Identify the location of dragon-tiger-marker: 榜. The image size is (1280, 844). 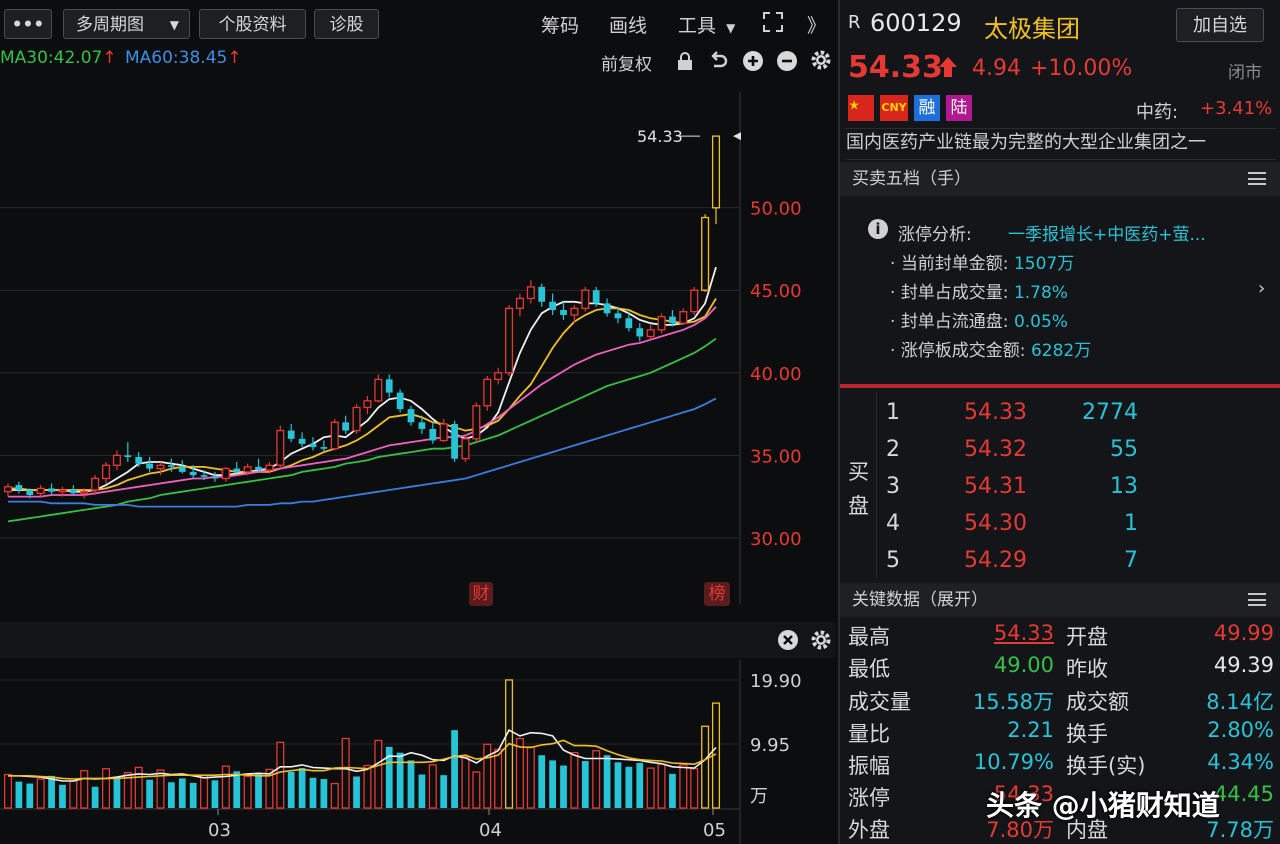
(717, 594).